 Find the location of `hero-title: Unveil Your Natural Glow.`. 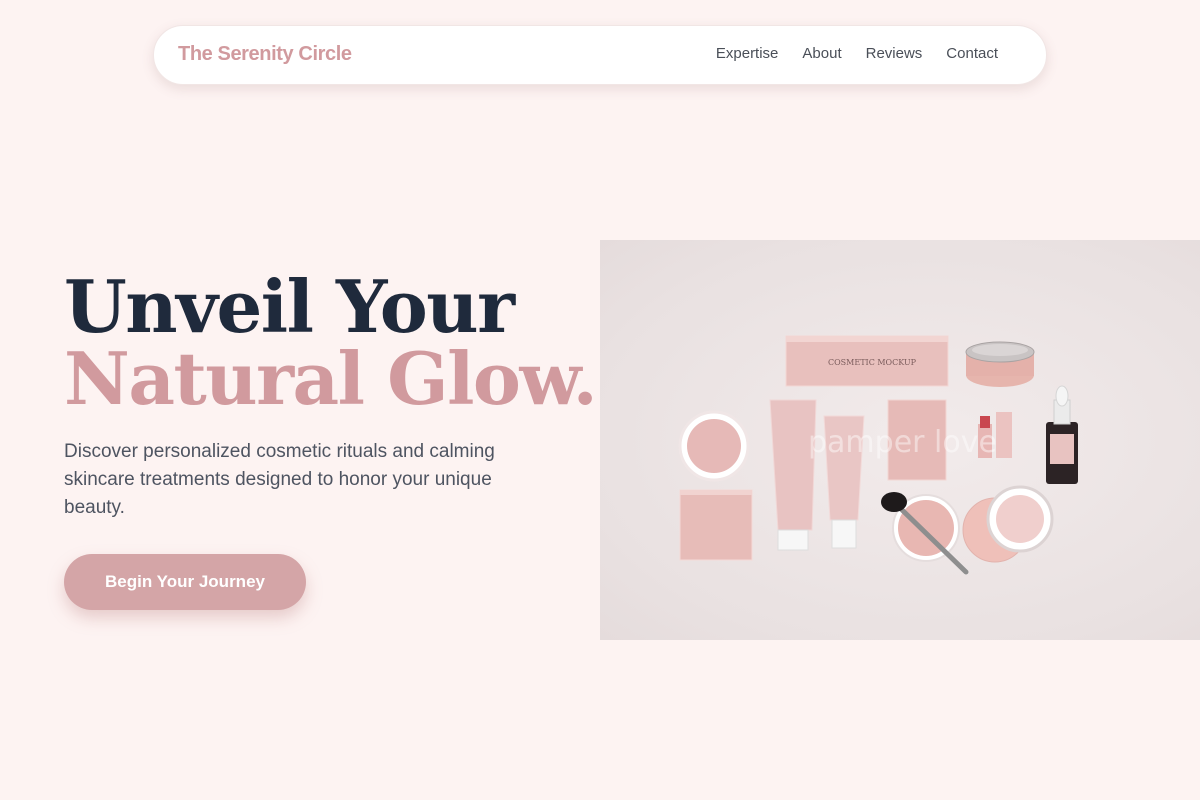

hero-title: Unveil Your Natural Glow. is located at coordinates (331, 342).